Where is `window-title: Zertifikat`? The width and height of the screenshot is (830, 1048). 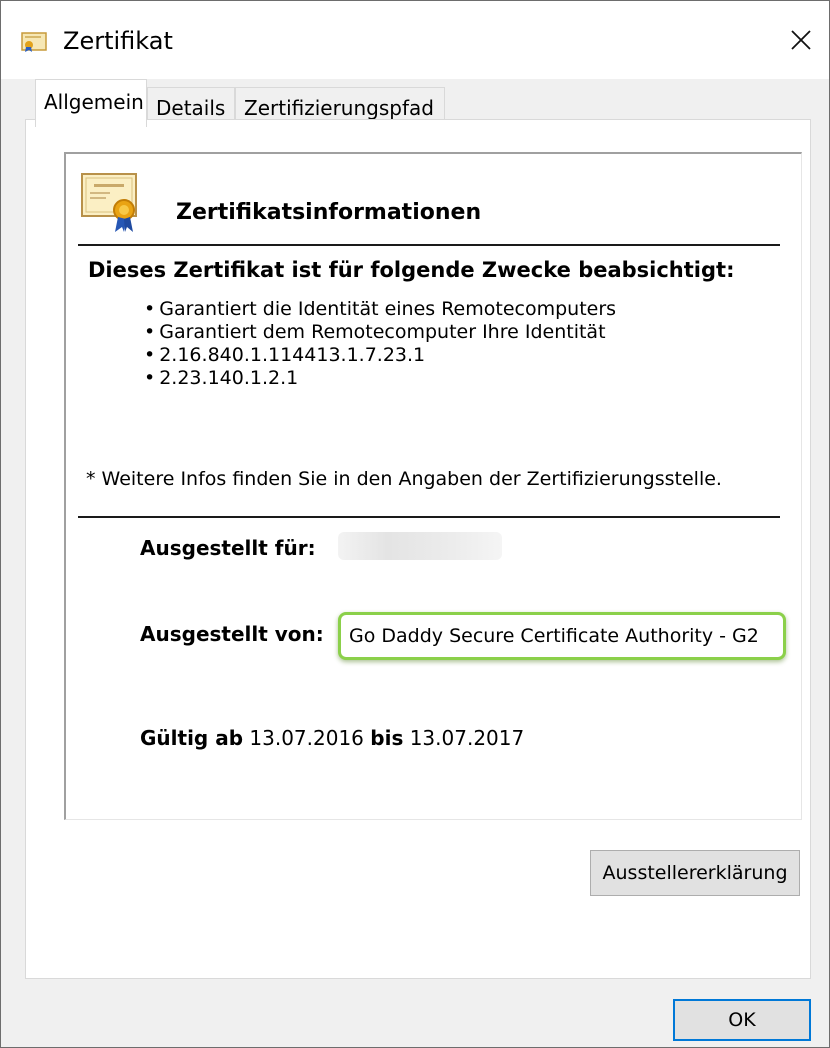
window-title: Zertifikat is located at coordinates (118, 41).